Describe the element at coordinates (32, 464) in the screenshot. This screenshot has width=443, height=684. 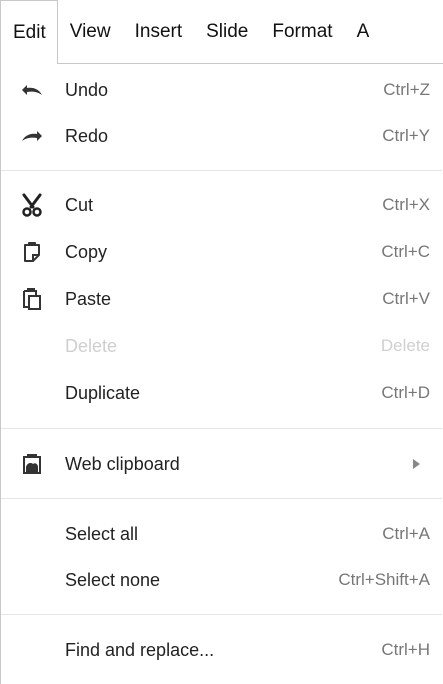
I see `clipboard-icon` at that location.